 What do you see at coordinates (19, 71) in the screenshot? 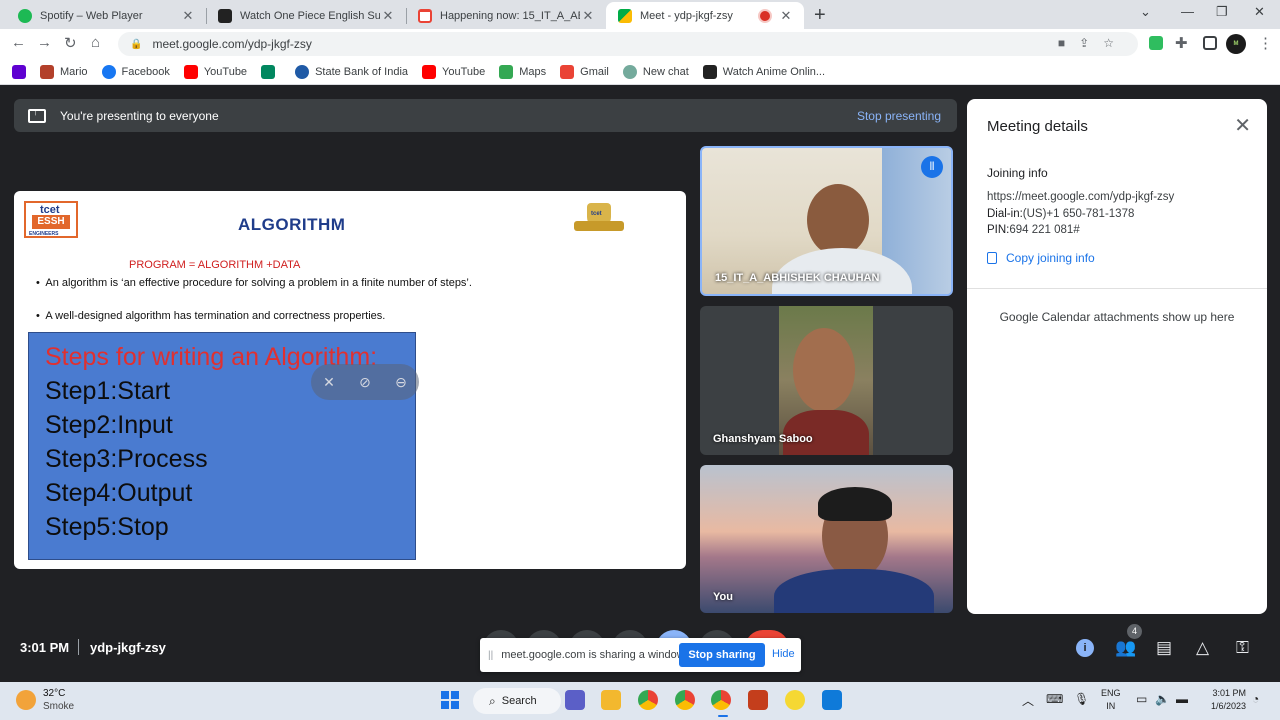
I see `bookmark-yahoo` at bounding box center [19, 71].